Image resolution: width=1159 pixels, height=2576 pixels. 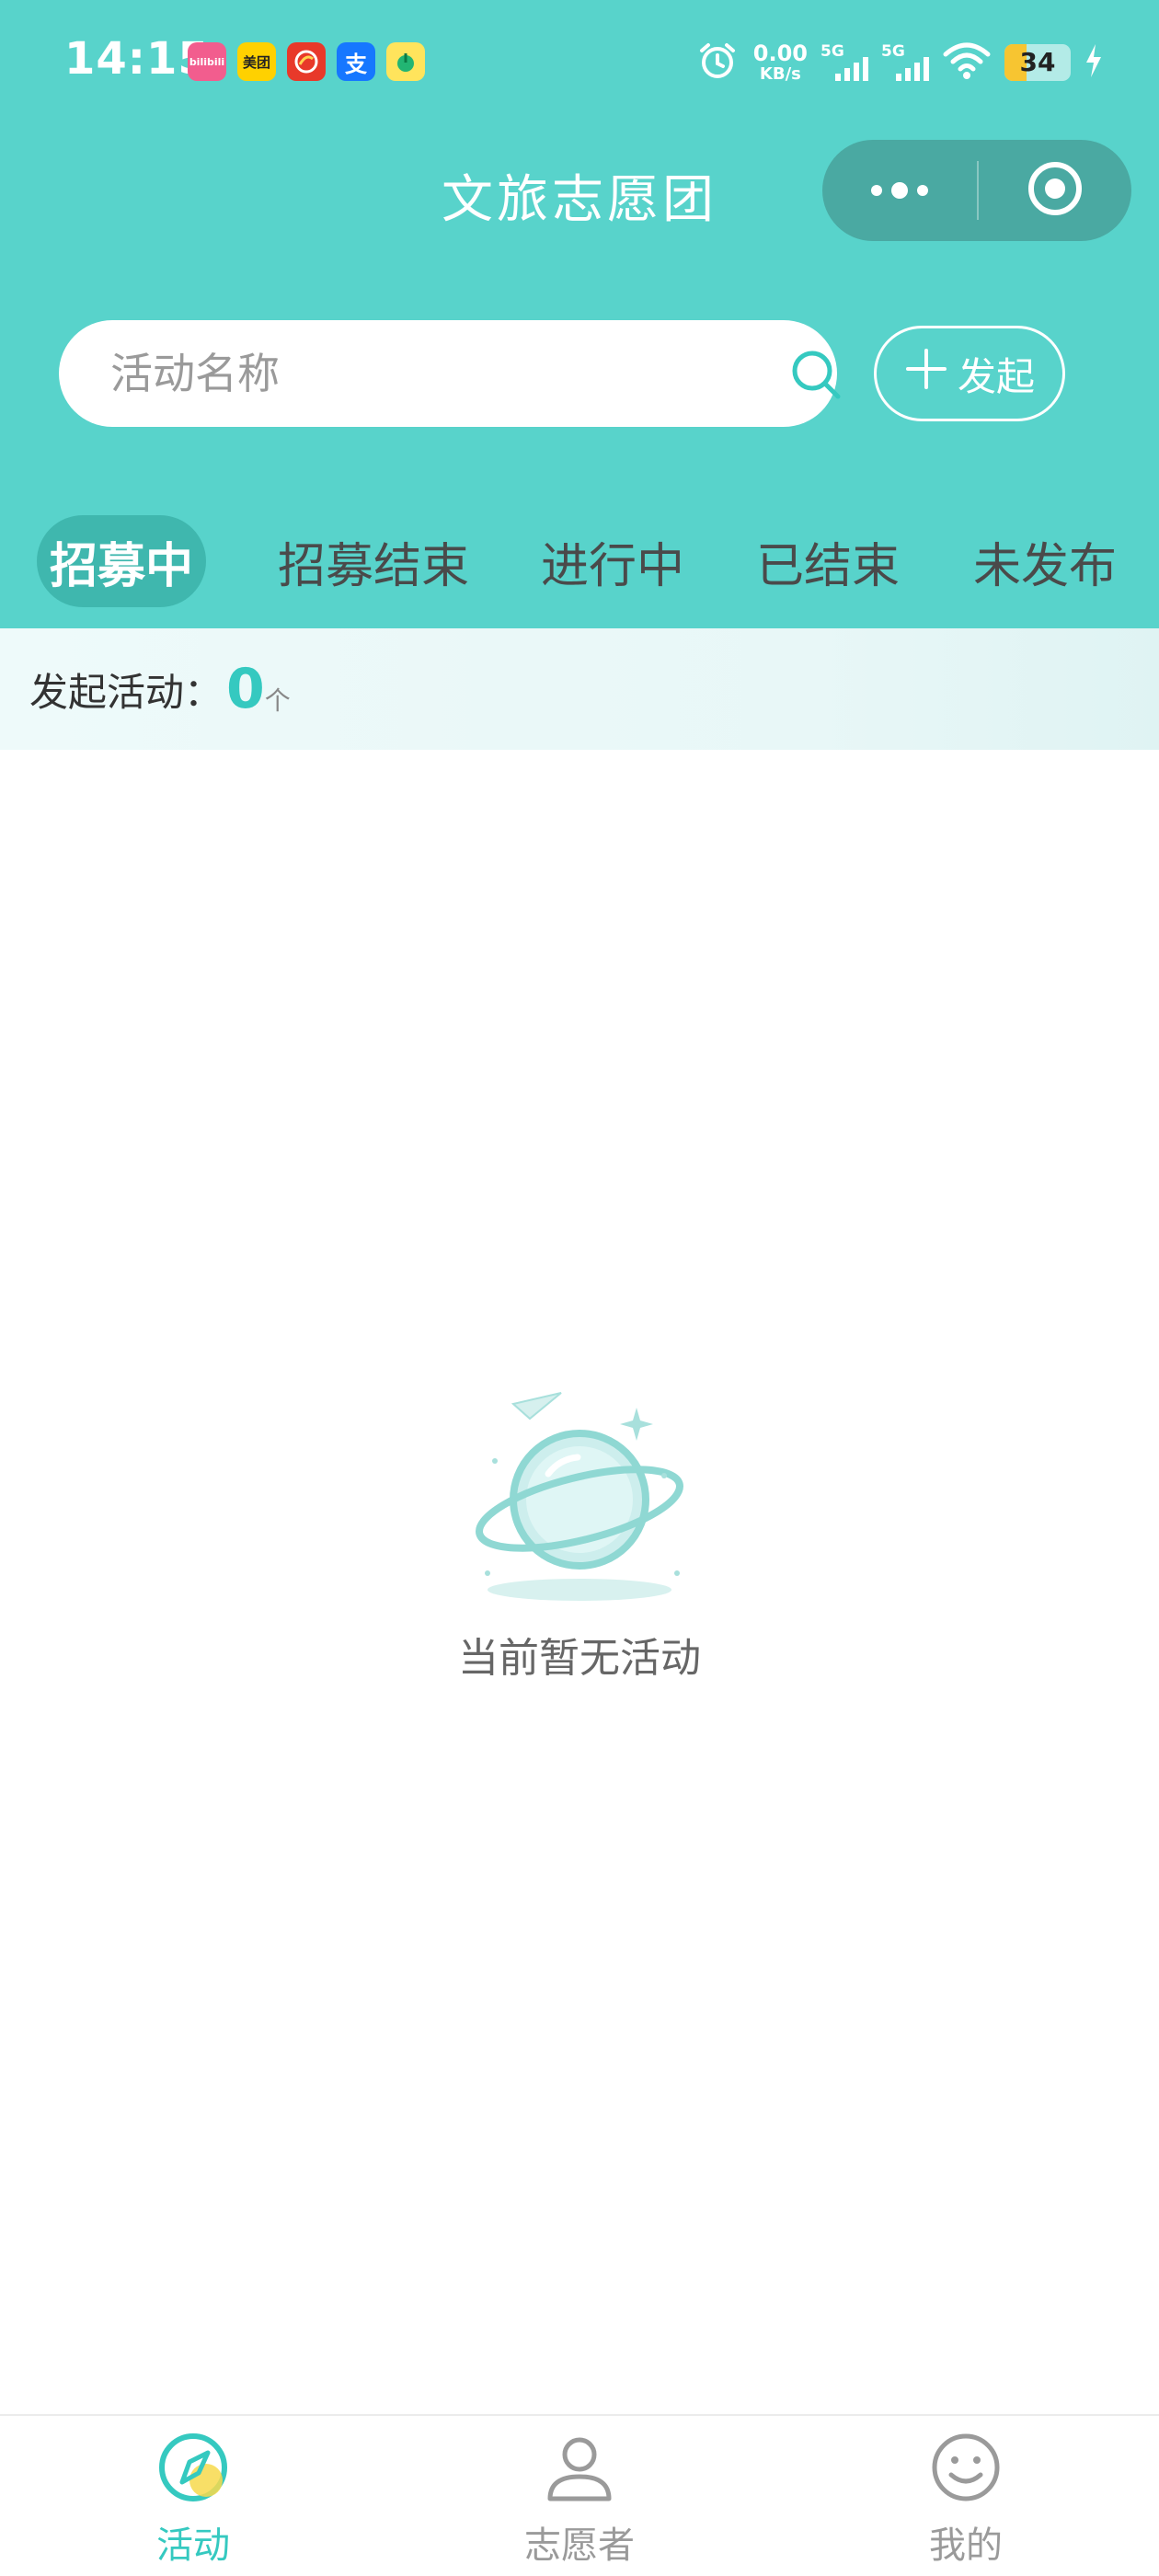 What do you see at coordinates (126, 692) in the screenshot?
I see `count-label: 发起活动：` at bounding box center [126, 692].